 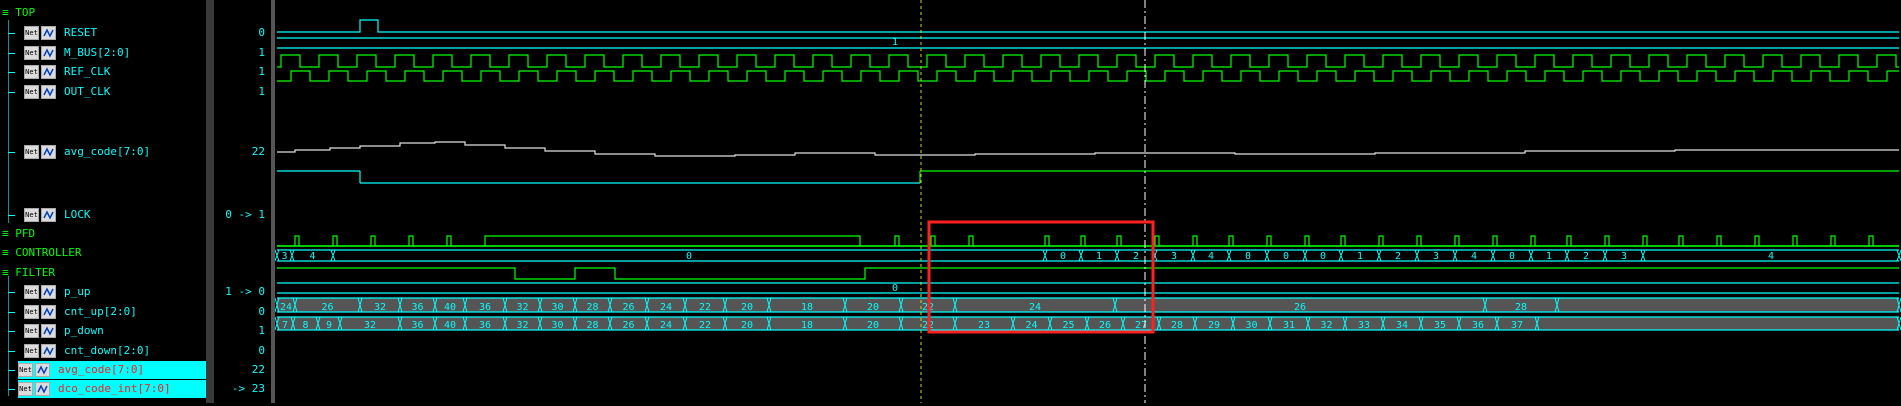 I want to click on signal-row: Net cnt_up[2:0], so click(x=80, y=312).